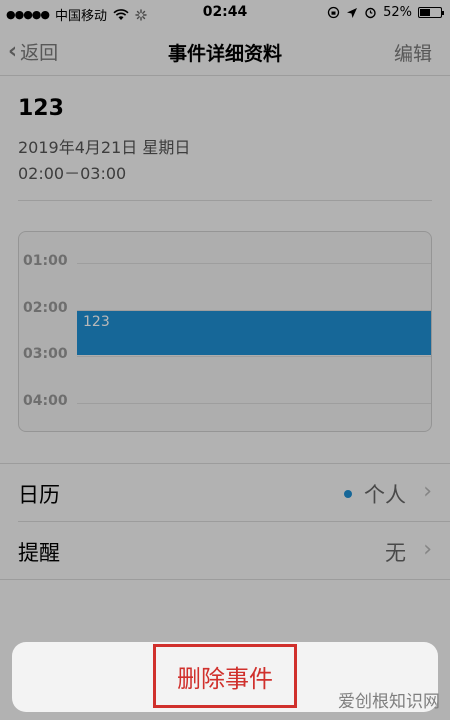 The height and width of the screenshot is (720, 450). I want to click on delete-event-button: 删除事件, so click(225, 676).